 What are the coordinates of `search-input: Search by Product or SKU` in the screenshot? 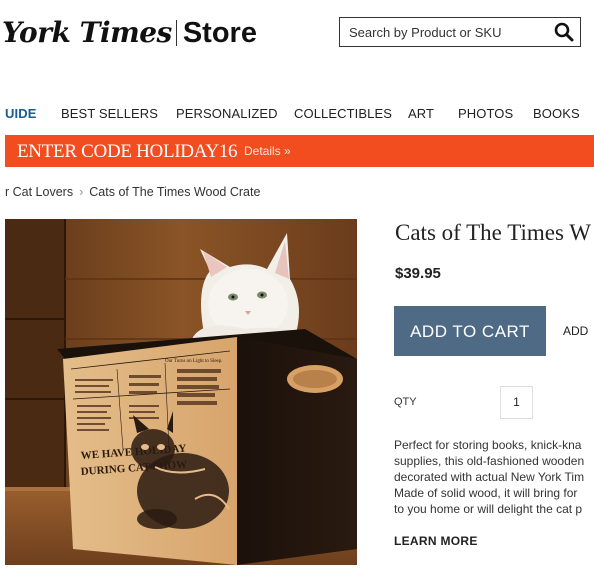 It's located at (460, 32).